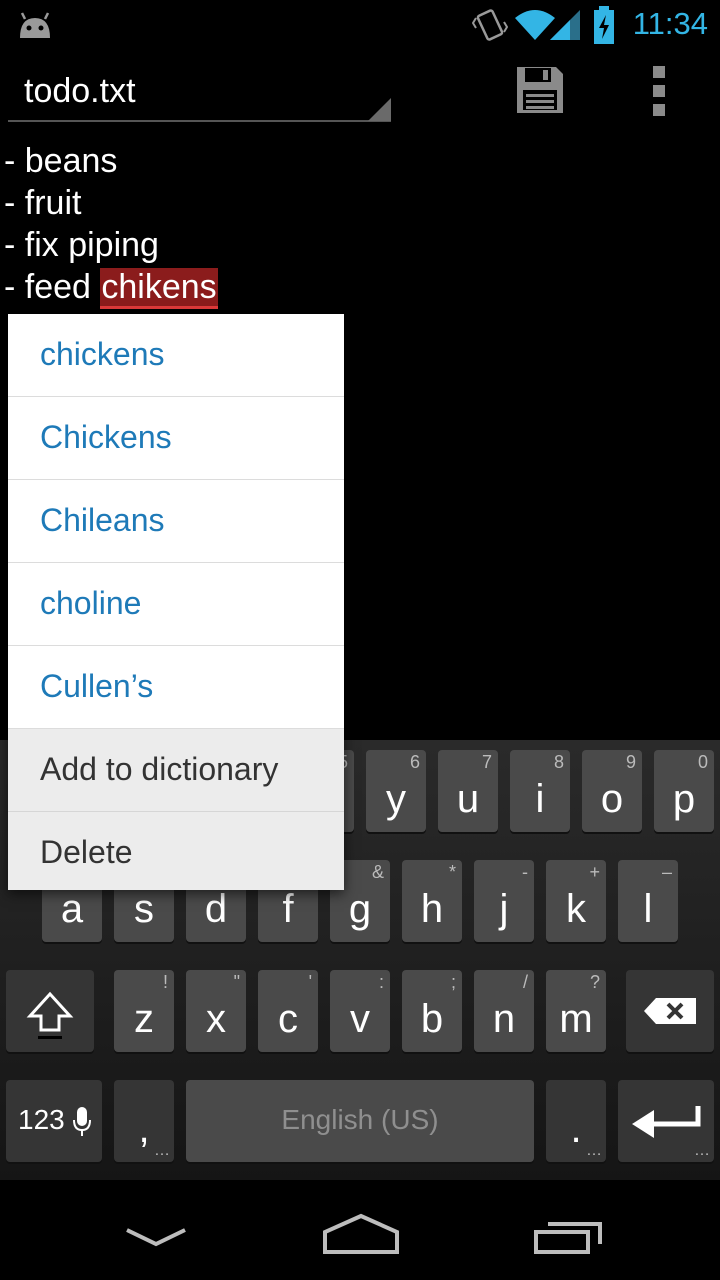  What do you see at coordinates (594, 982) in the screenshot?
I see `key-hint: ?` at bounding box center [594, 982].